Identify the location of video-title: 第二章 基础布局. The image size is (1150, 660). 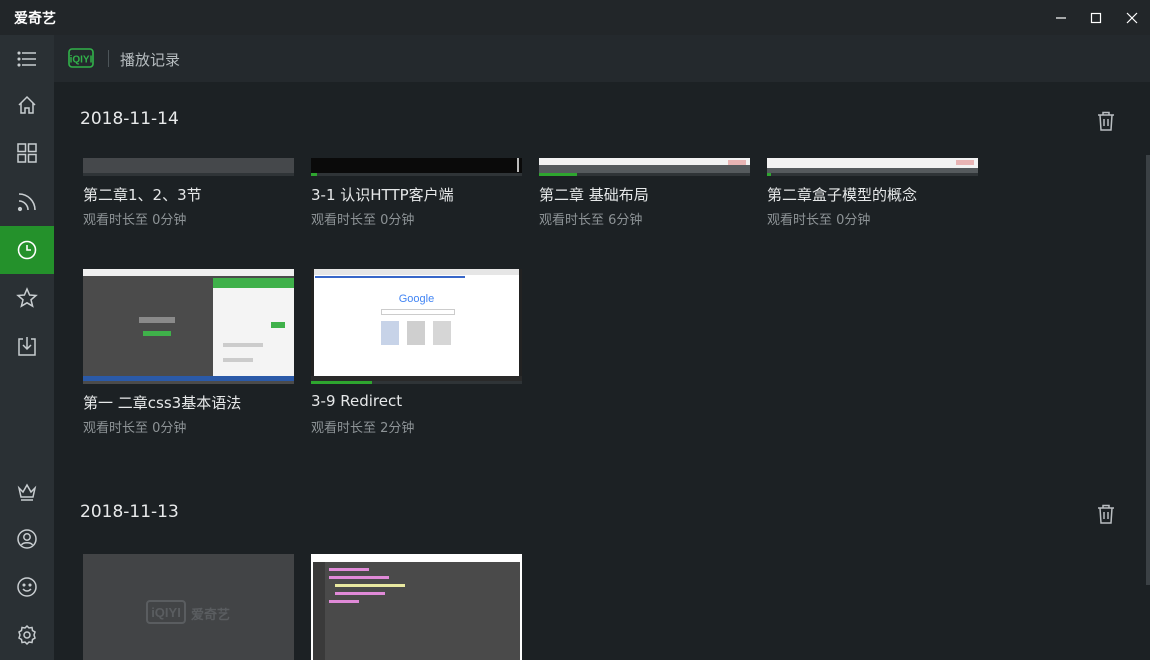
(594, 194).